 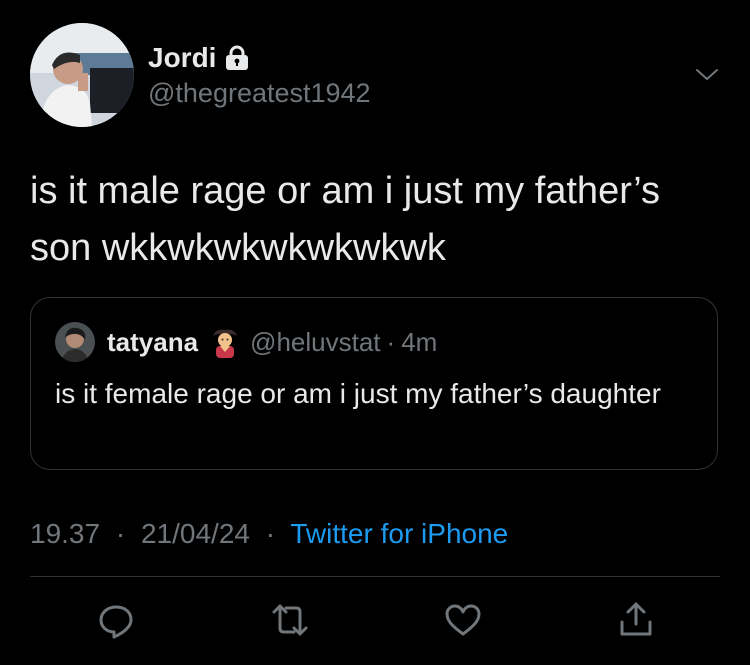 I want to click on chevron-down-icon, so click(x=707, y=74).